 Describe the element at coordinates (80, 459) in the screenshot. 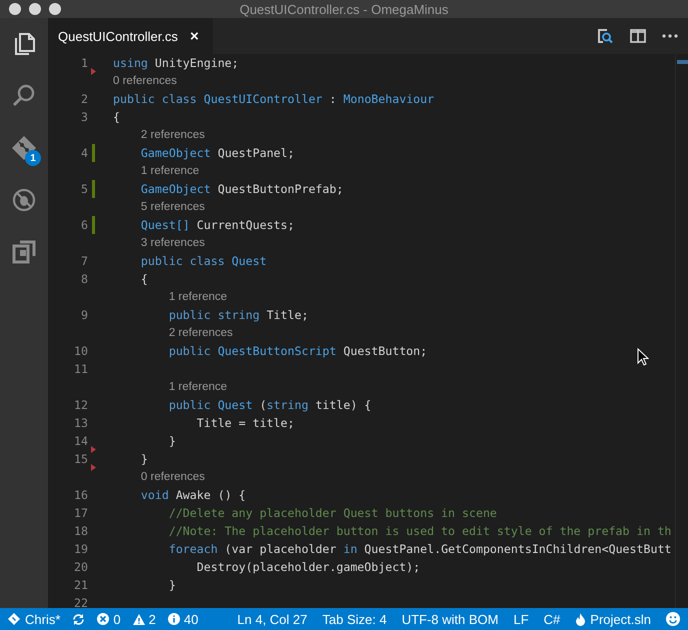

I see `line-number: 15` at that location.